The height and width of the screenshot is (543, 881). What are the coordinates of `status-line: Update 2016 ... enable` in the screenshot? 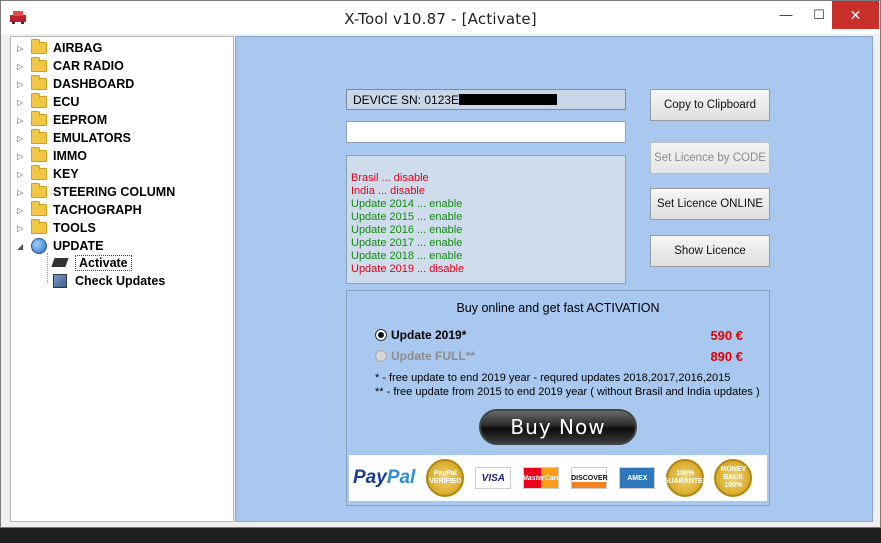 It's located at (407, 230).